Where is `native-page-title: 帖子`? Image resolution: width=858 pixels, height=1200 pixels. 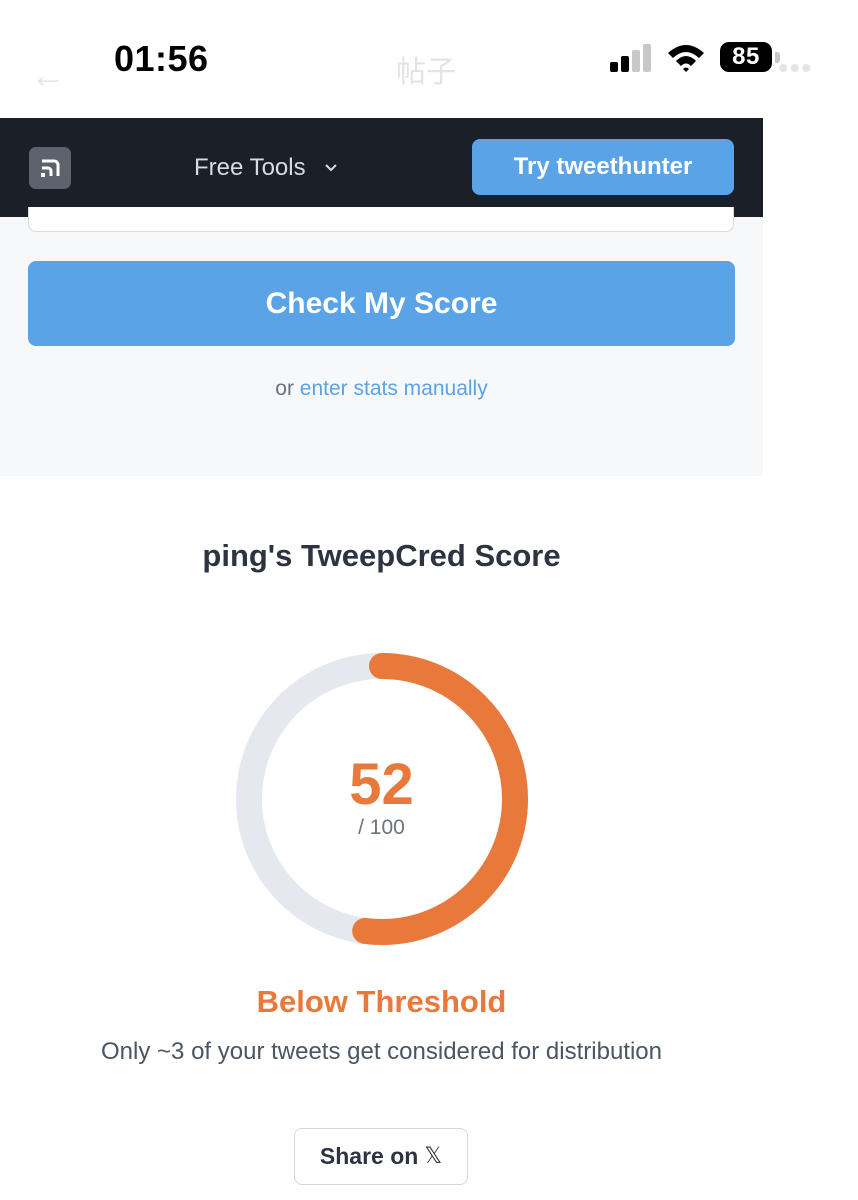 native-page-title: 帖子 is located at coordinates (426, 72).